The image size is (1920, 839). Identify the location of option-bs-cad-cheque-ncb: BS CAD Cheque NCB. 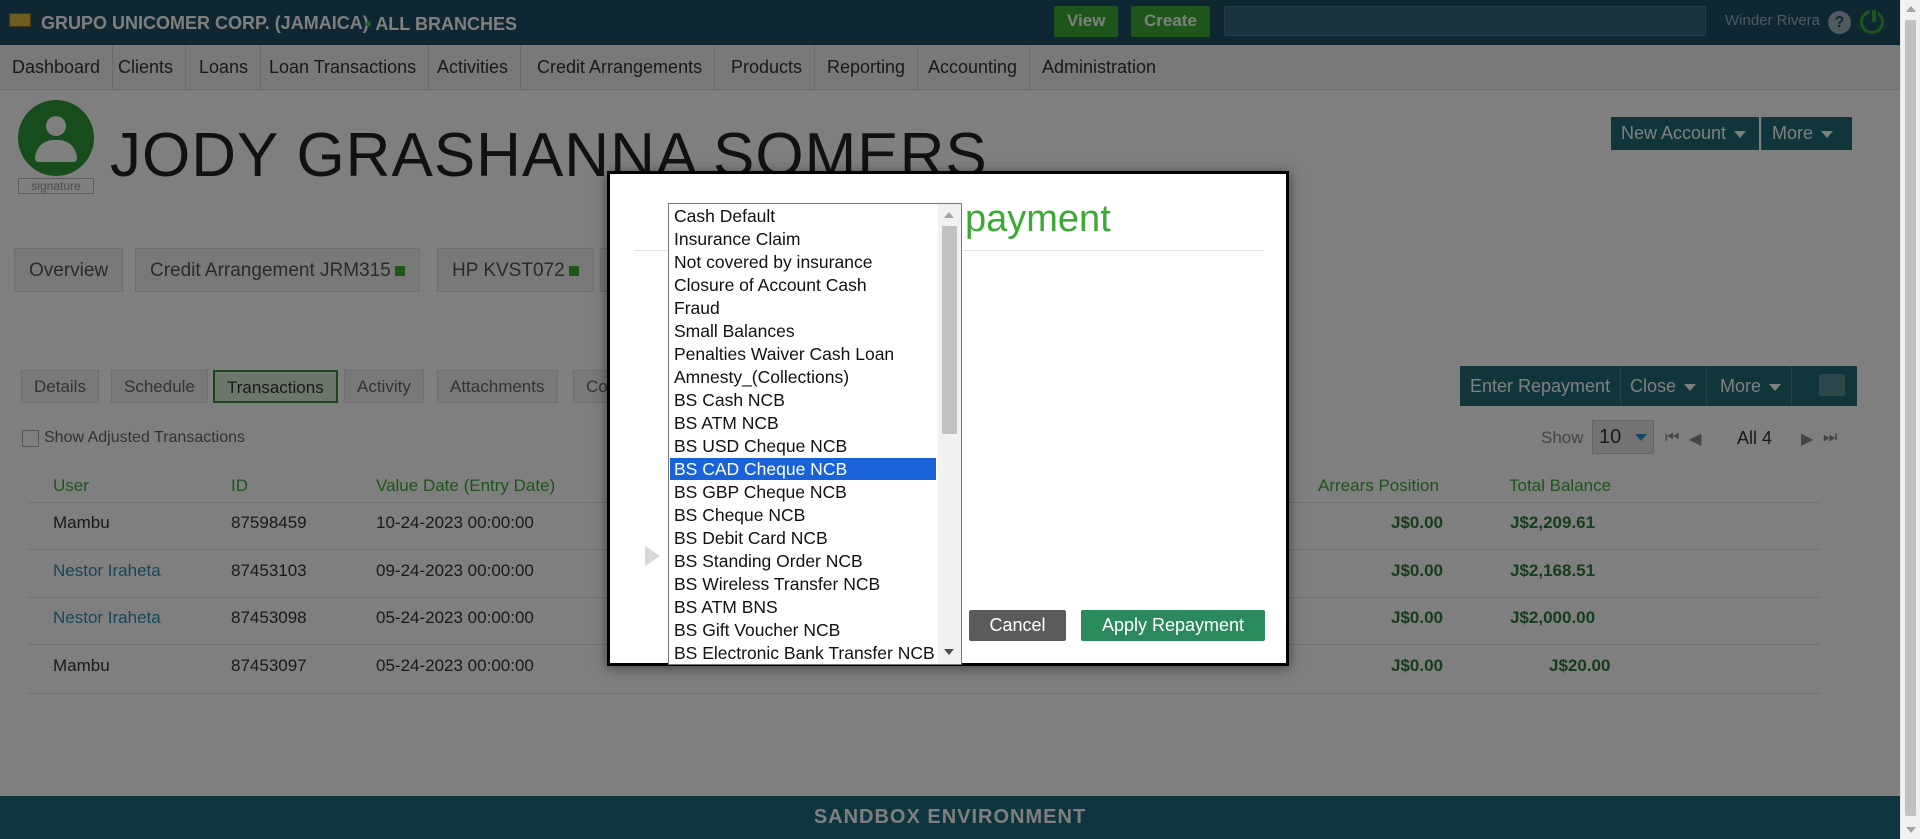
(803, 469).